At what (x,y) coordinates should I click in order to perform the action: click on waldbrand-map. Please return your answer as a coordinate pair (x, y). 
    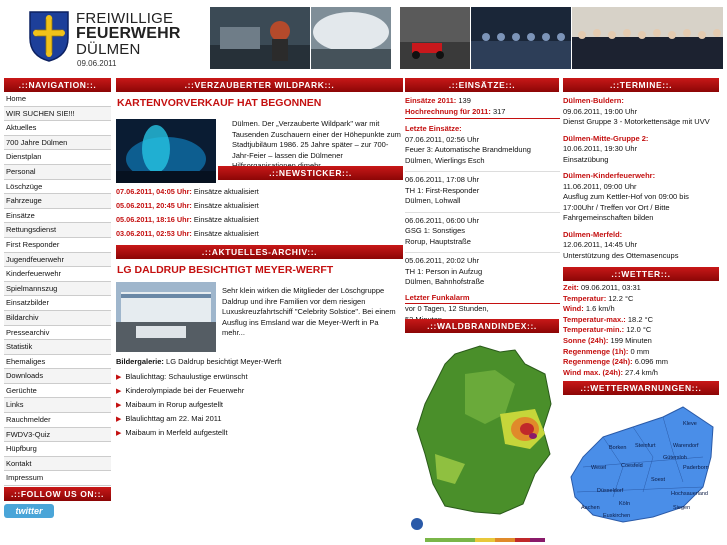
    Looking at the image, I should click on (482, 439).